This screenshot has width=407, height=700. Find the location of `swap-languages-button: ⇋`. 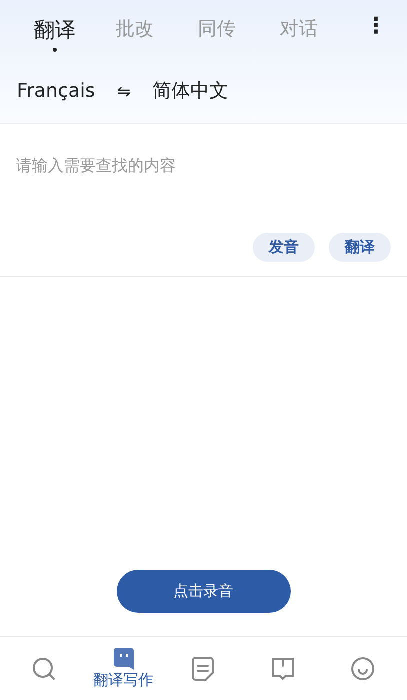

swap-languages-button: ⇋ is located at coordinates (124, 91).